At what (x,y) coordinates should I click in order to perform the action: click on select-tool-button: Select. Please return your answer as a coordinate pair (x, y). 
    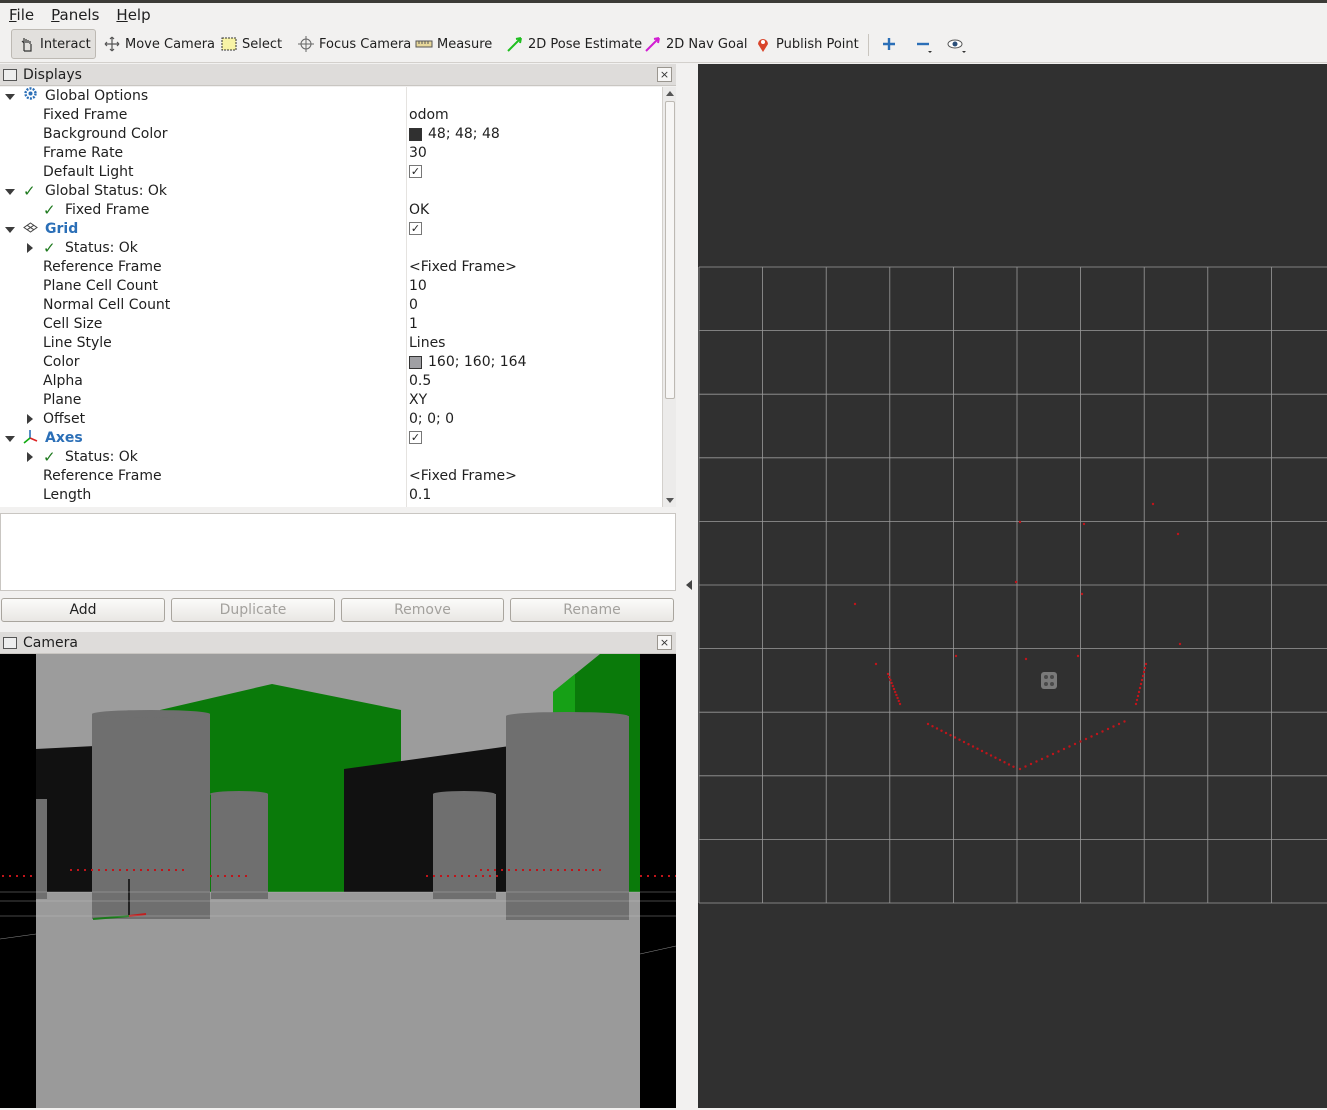
    Looking at the image, I should click on (248, 44).